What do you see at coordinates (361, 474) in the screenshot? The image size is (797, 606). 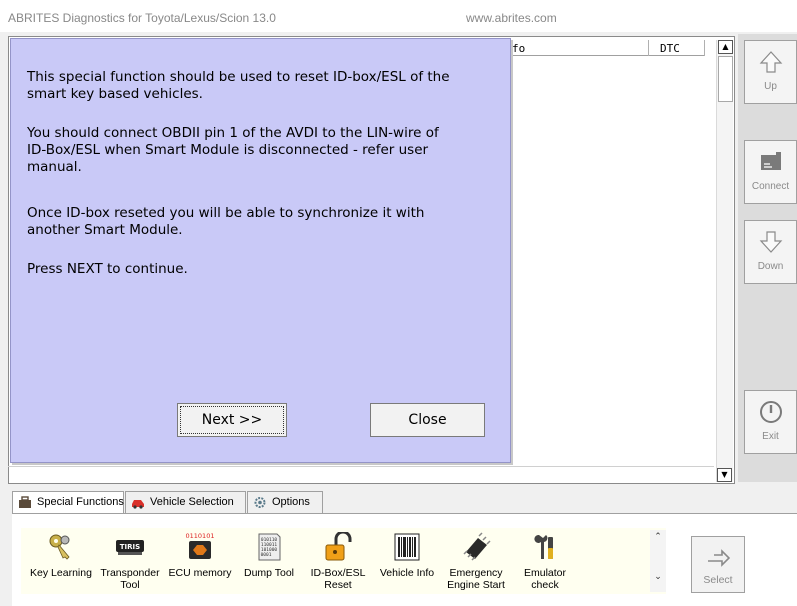 I see `list-horizontal-scrollbar` at bounding box center [361, 474].